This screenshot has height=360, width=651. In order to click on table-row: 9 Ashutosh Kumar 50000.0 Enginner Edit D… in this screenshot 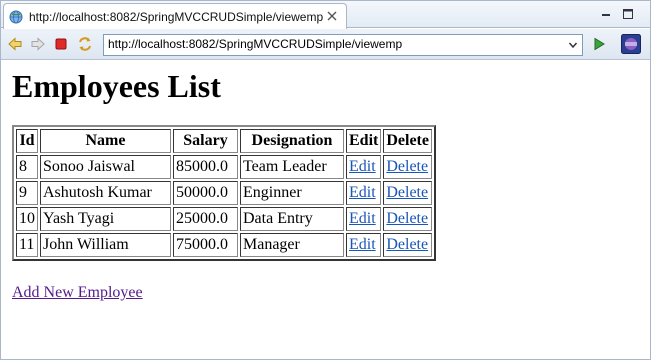, I will do `click(224, 193)`.